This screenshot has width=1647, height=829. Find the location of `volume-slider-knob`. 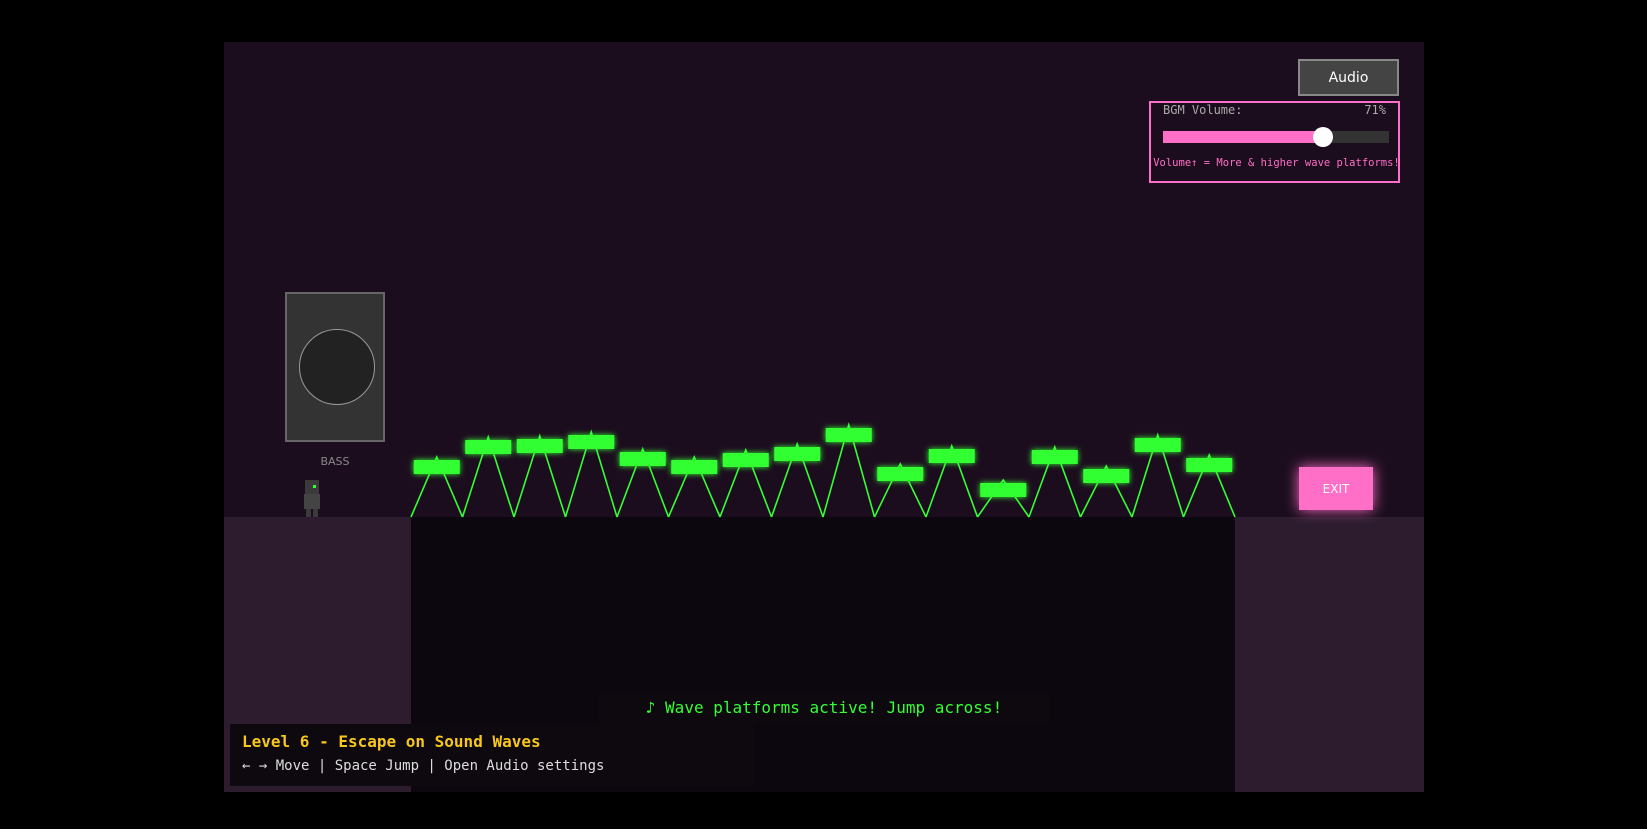

volume-slider-knob is located at coordinates (1323, 137).